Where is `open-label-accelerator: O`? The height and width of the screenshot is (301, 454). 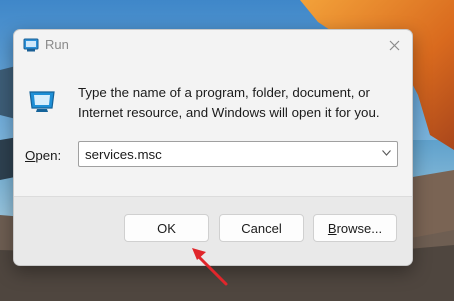 open-label-accelerator: O is located at coordinates (30, 155).